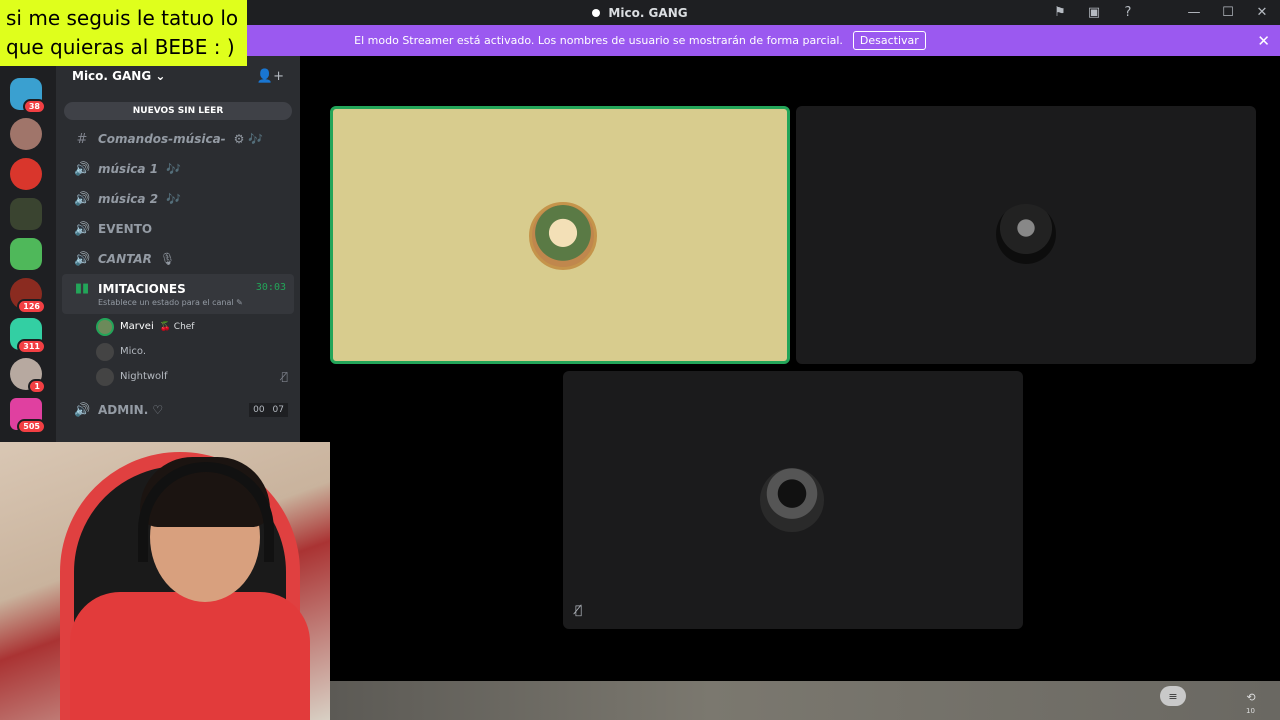 The width and height of the screenshot is (1280, 720). Describe the element at coordinates (178, 410) in the screenshot. I see `channel-admin: 🔊 ADMIN. ♡ 00 07` at that location.